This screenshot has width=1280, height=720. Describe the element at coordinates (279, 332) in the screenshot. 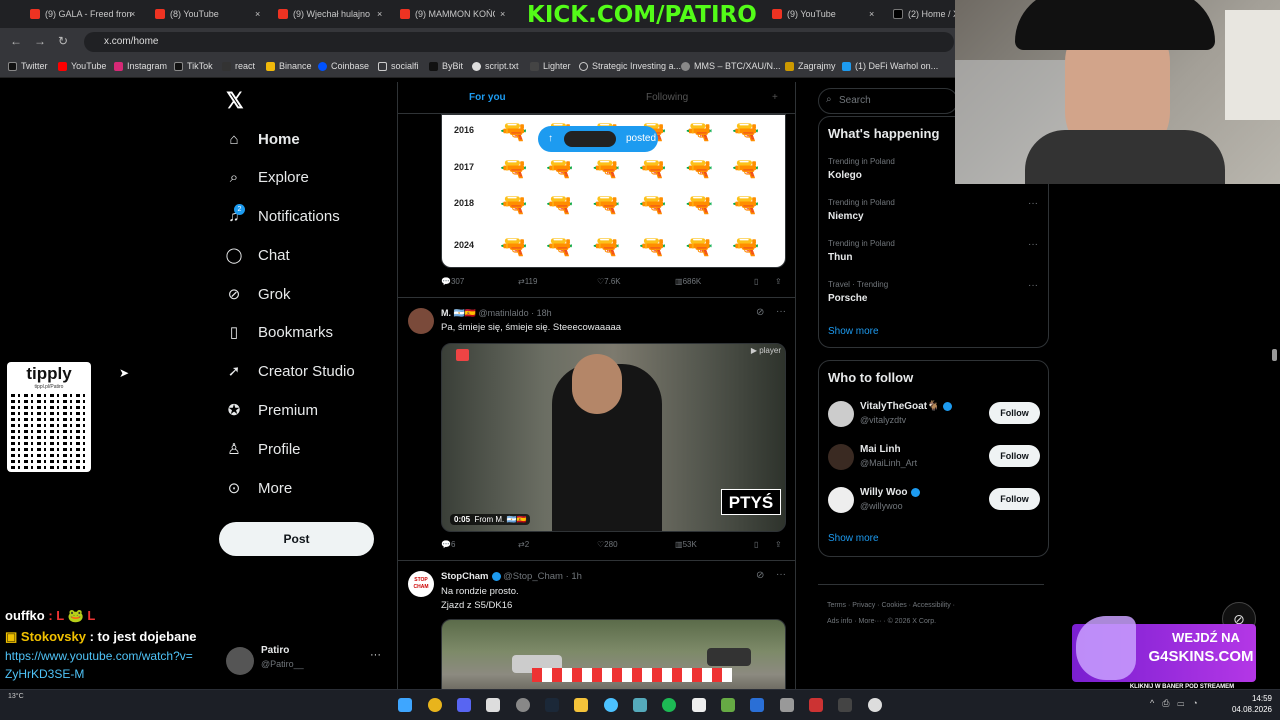

I see `nav-bookmarks: ▯ Bookmarks` at that location.